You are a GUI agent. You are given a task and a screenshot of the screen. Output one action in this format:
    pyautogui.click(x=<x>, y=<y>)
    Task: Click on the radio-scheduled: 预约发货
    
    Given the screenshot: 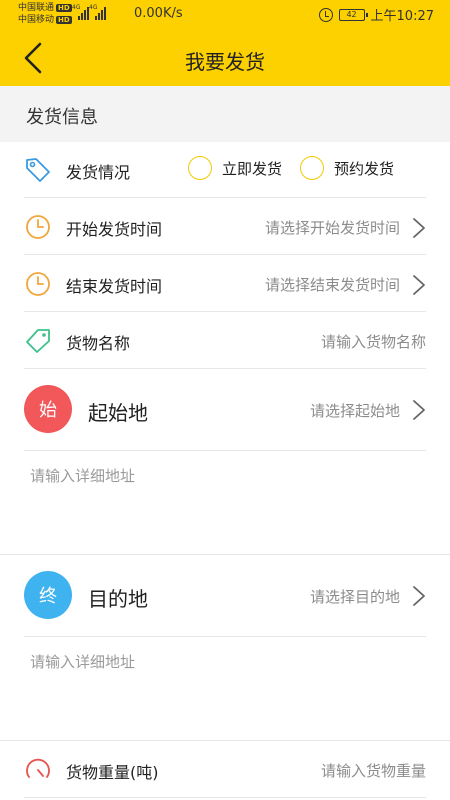 What is the action you would take?
    pyautogui.click(x=347, y=168)
    